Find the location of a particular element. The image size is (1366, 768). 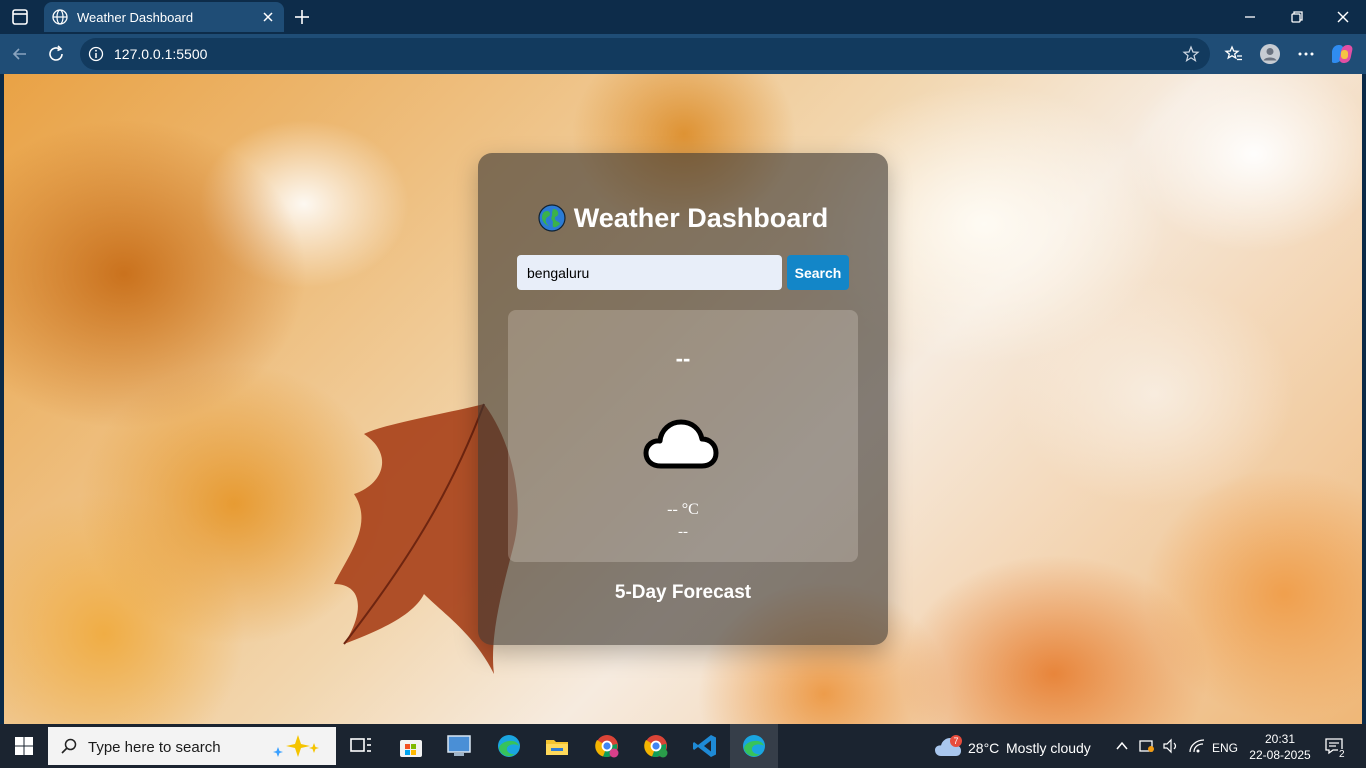

system-clock: 20:31 22-08-2025 is located at coordinates (1280, 747).